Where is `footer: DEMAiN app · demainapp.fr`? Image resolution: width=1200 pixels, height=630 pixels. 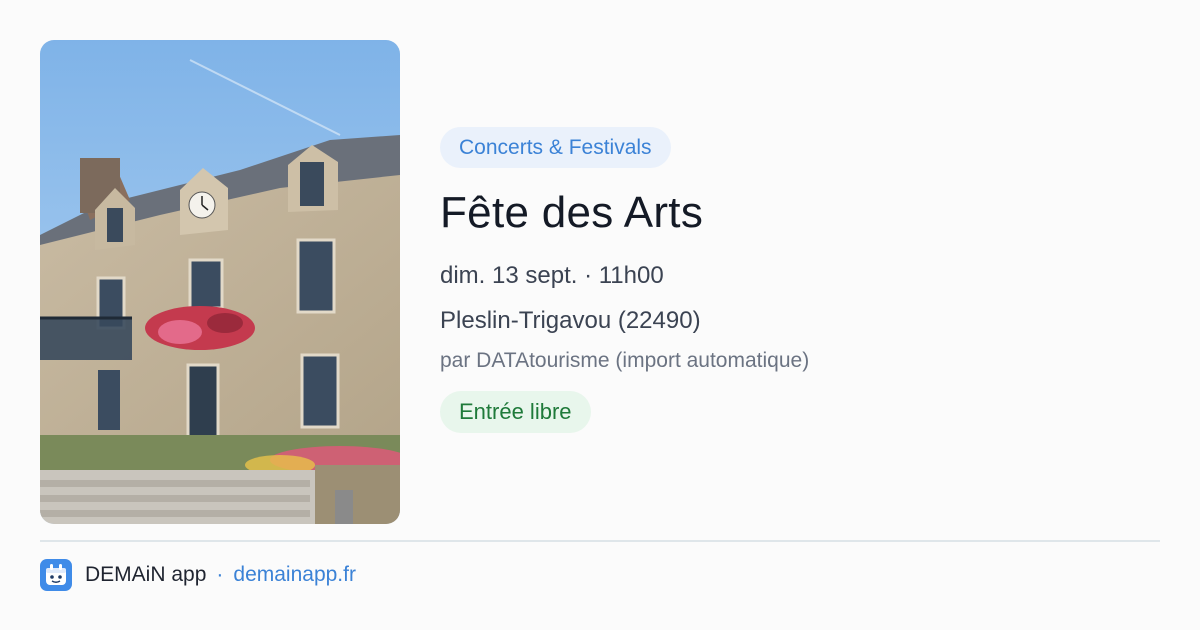
footer: DEMAiN app · demainapp.fr is located at coordinates (198, 574).